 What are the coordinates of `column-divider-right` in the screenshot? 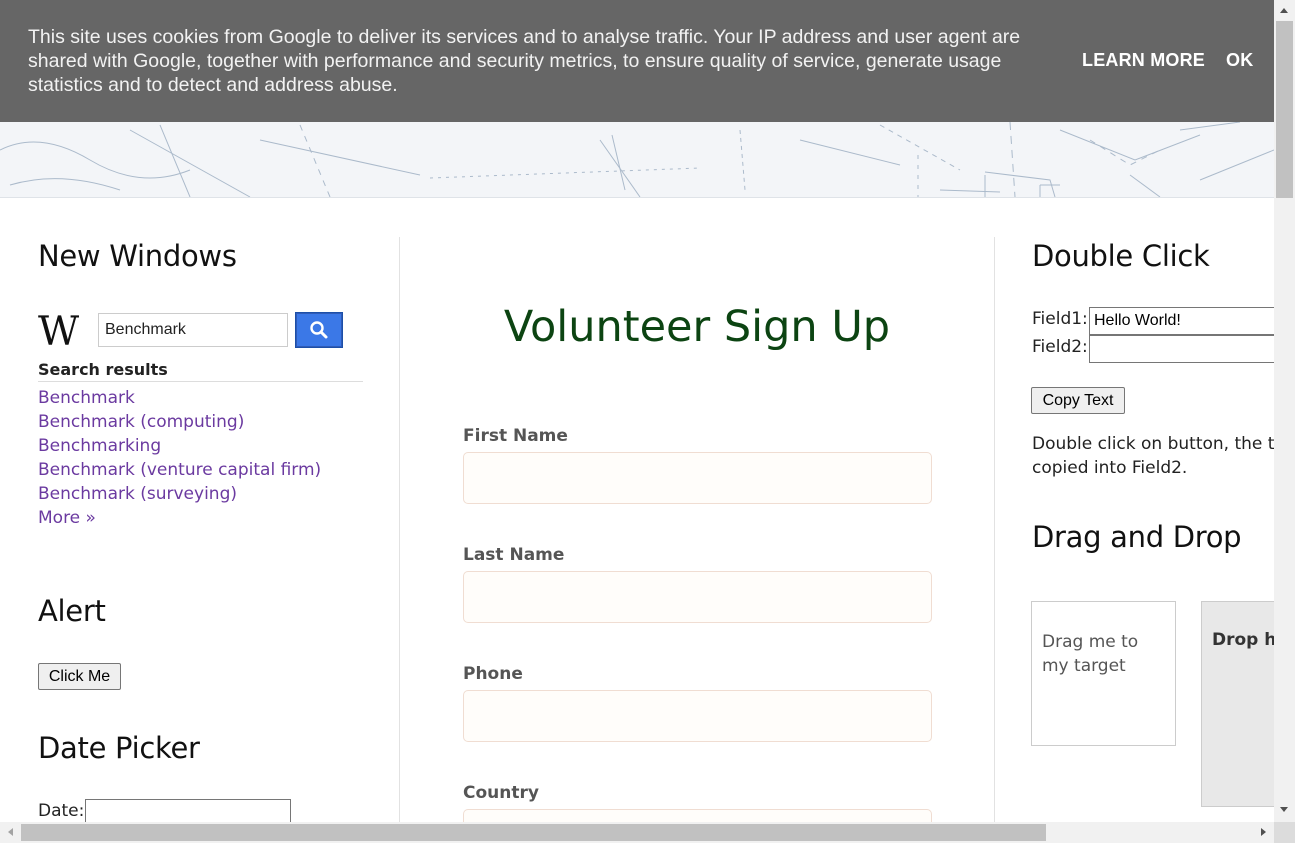 It's located at (994, 532).